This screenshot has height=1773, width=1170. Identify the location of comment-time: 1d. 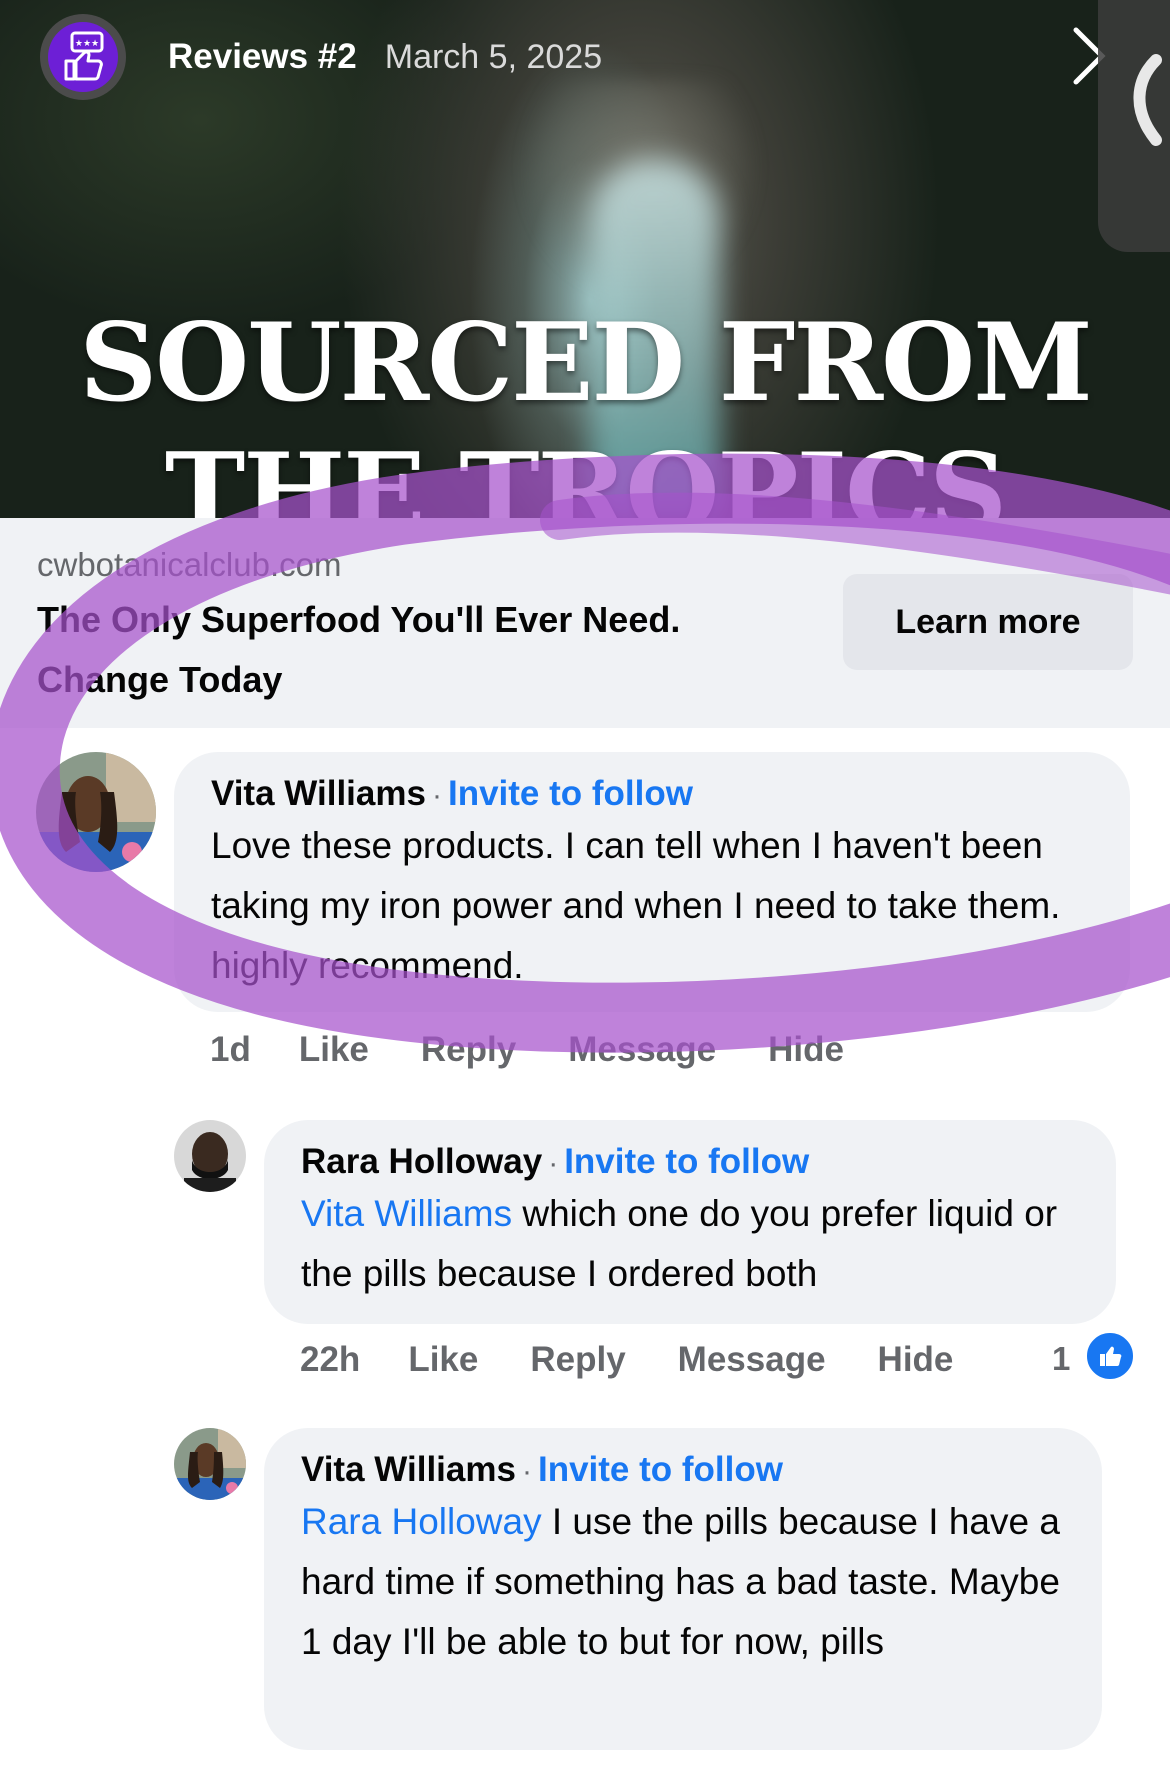
(230, 1050).